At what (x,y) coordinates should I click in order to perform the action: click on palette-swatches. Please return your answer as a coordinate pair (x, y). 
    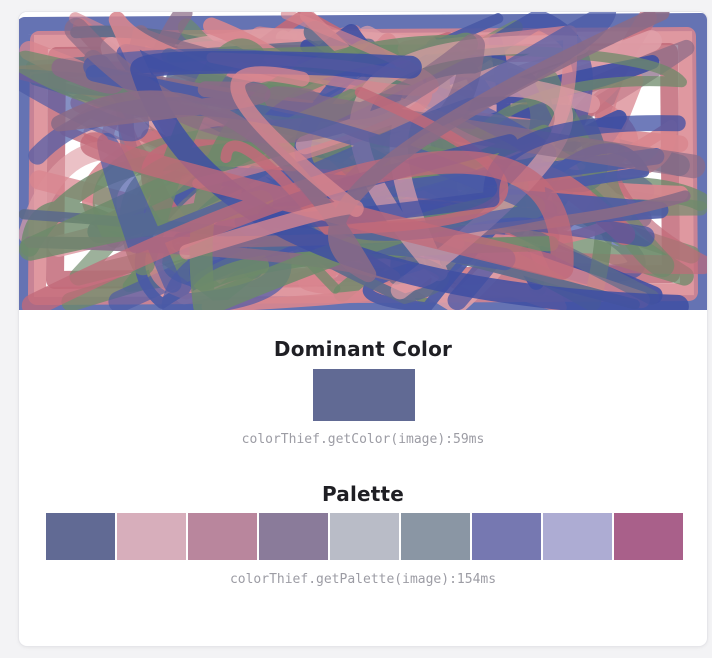
    Looking at the image, I should click on (364, 536).